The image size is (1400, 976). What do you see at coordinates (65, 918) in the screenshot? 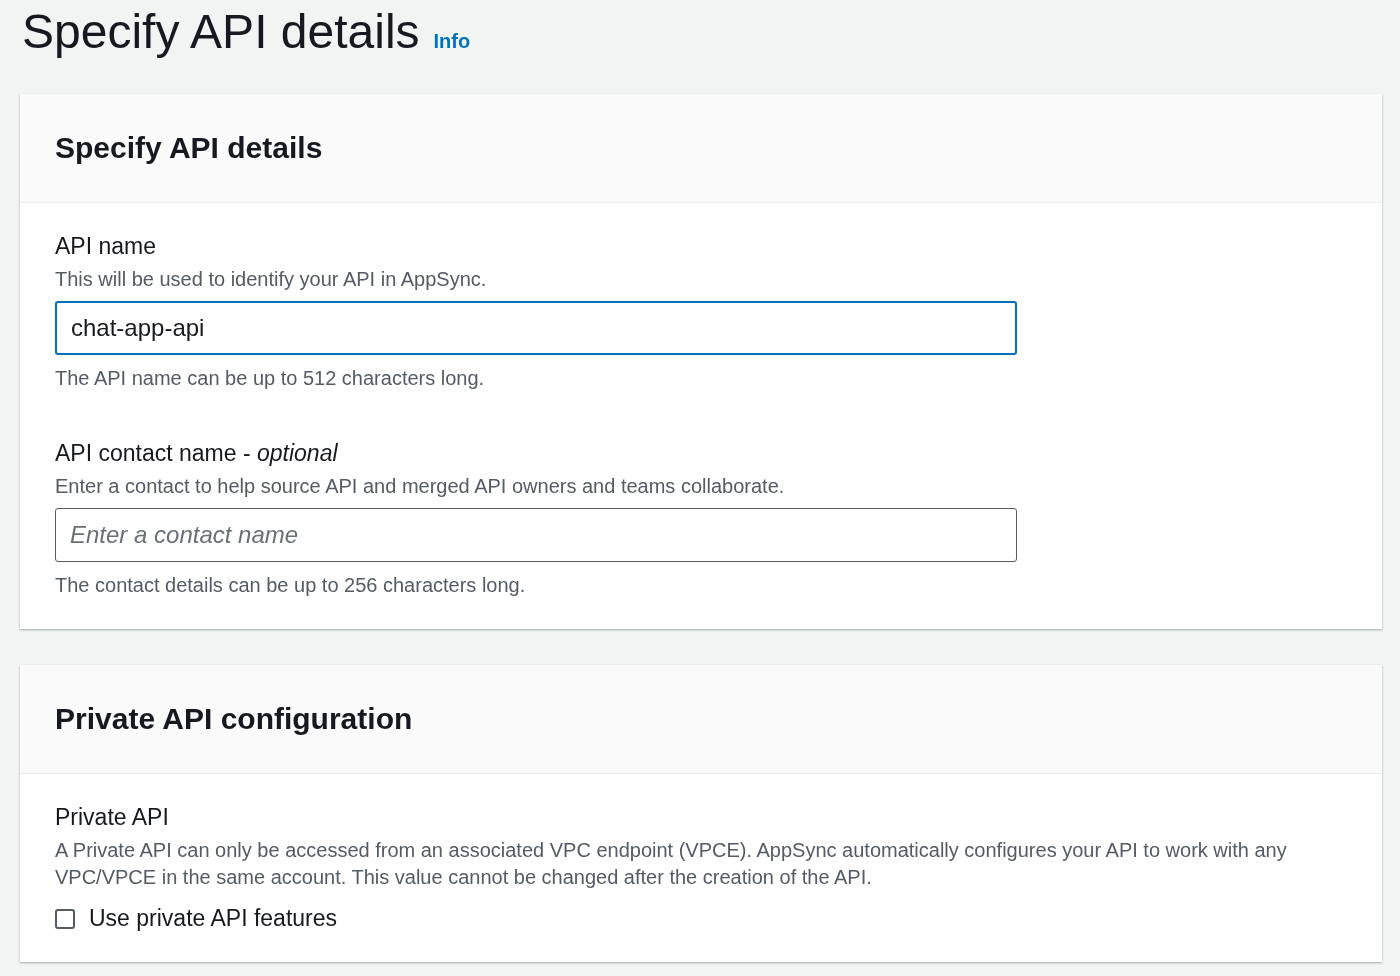
I see `checkbox` at bounding box center [65, 918].